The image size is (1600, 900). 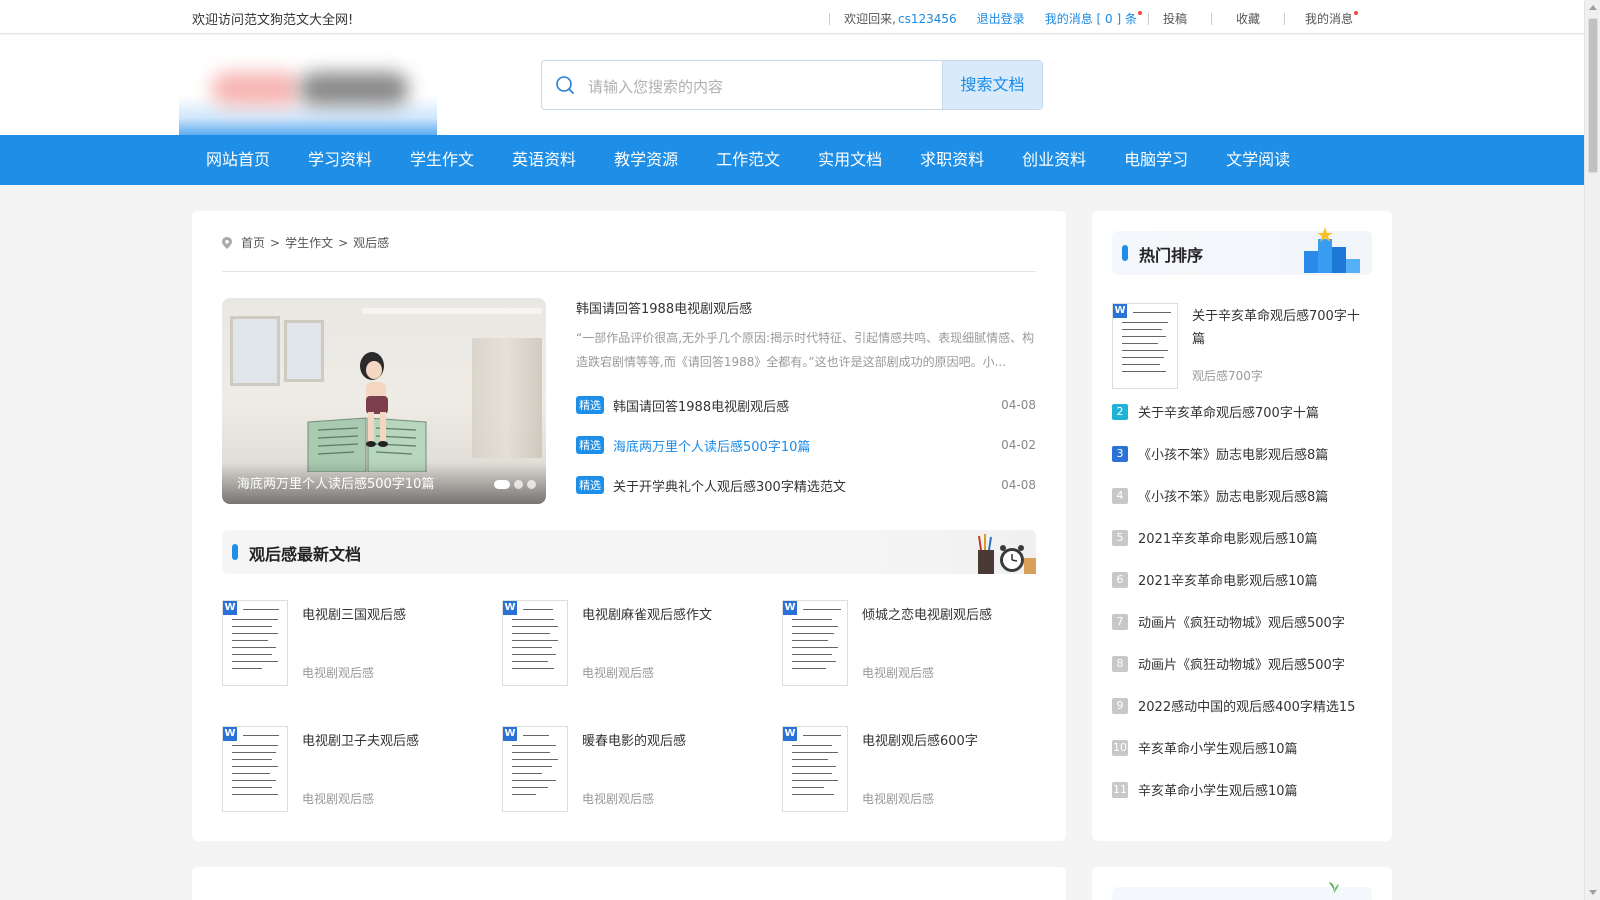 I want to click on rank-item: 2 关于辛亥革命观后感700字十篇, so click(x=1247, y=411).